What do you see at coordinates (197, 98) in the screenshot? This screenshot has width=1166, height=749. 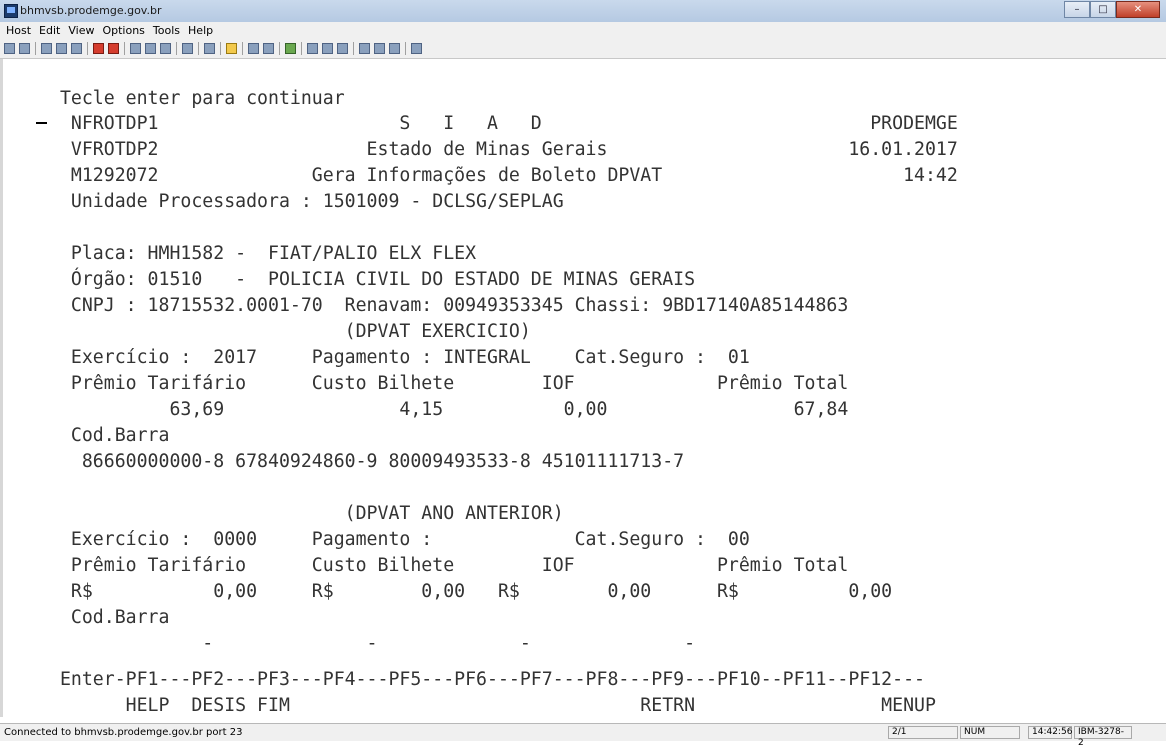 I see `terminal-line: Tecle enter para continuar` at bounding box center [197, 98].